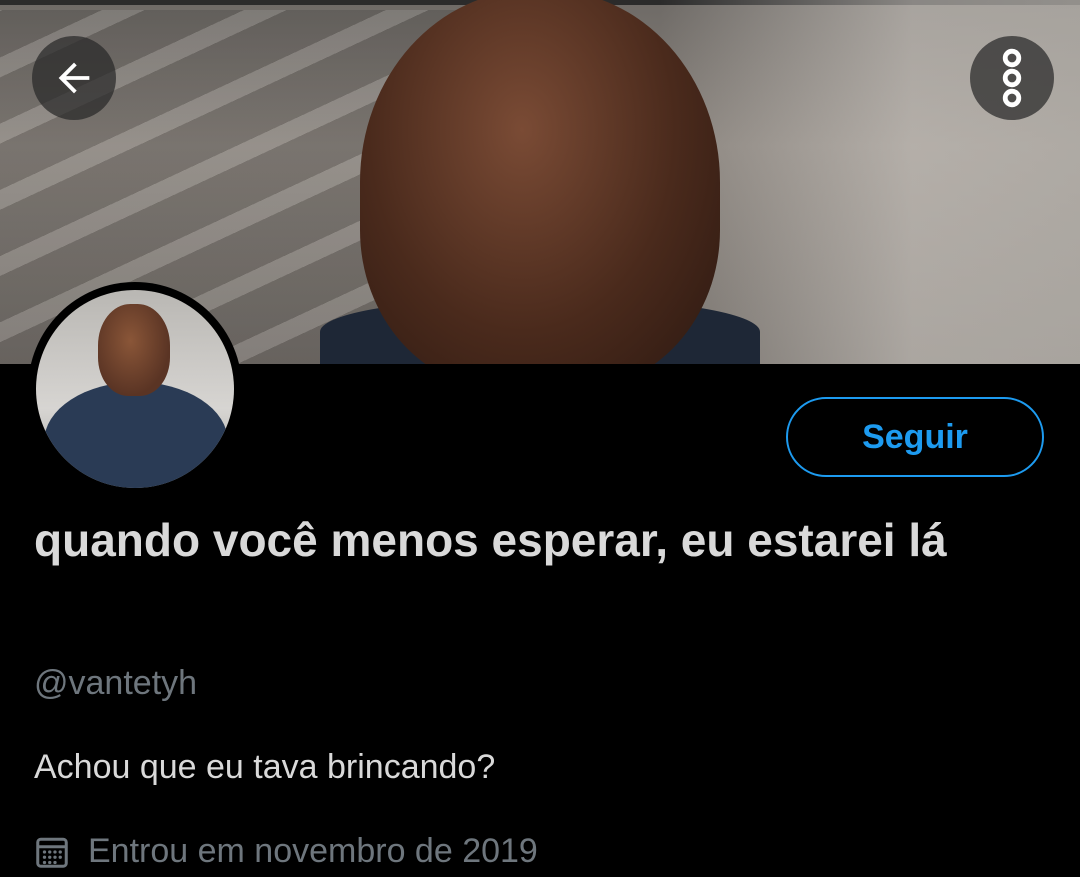 The image size is (1080, 877). I want to click on avatar, so click(135, 389).